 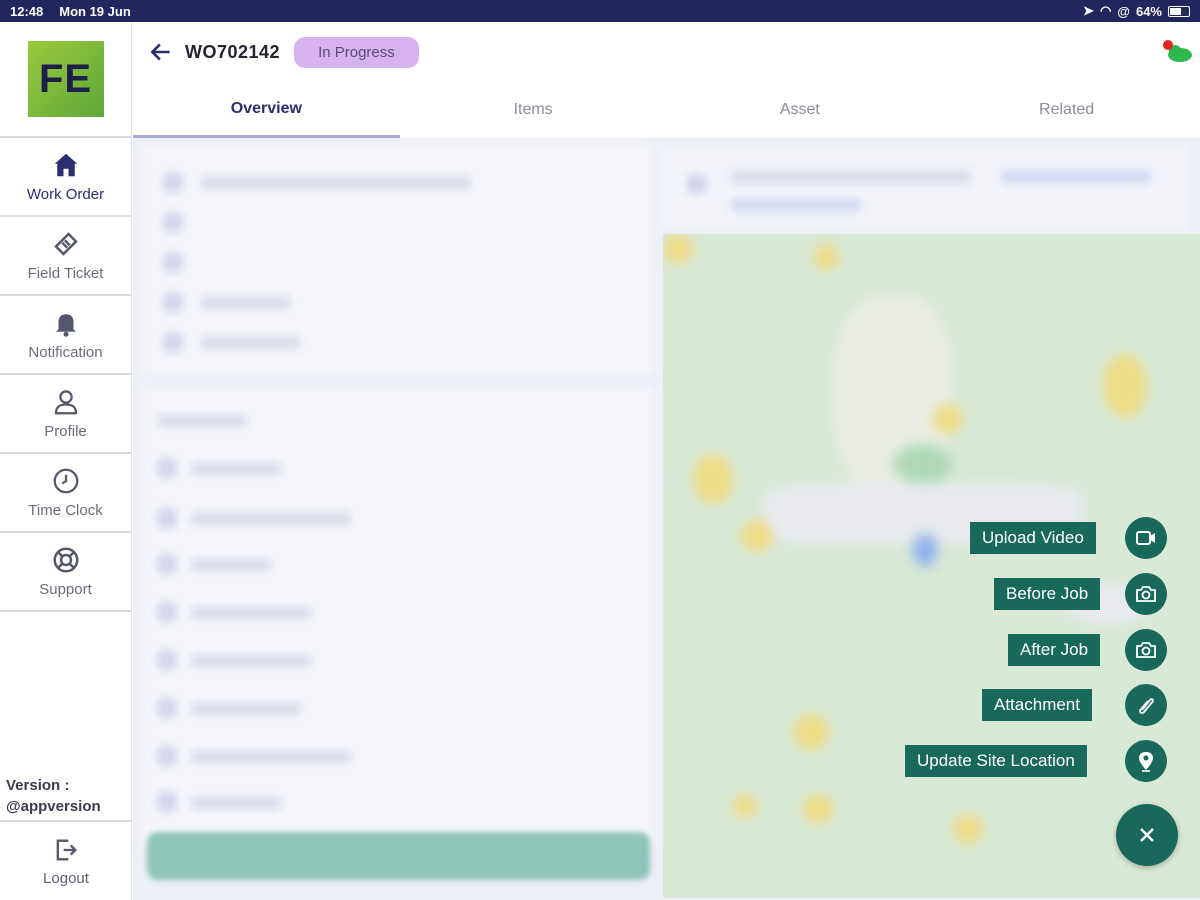 What do you see at coordinates (66, 878) in the screenshot?
I see `logout-label: Logout` at bounding box center [66, 878].